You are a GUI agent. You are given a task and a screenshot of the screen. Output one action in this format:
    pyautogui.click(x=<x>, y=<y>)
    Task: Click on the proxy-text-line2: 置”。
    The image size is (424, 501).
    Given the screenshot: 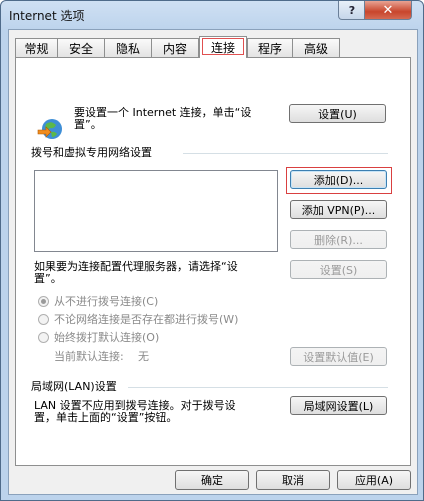 What is the action you would take?
    pyautogui.click(x=48, y=278)
    